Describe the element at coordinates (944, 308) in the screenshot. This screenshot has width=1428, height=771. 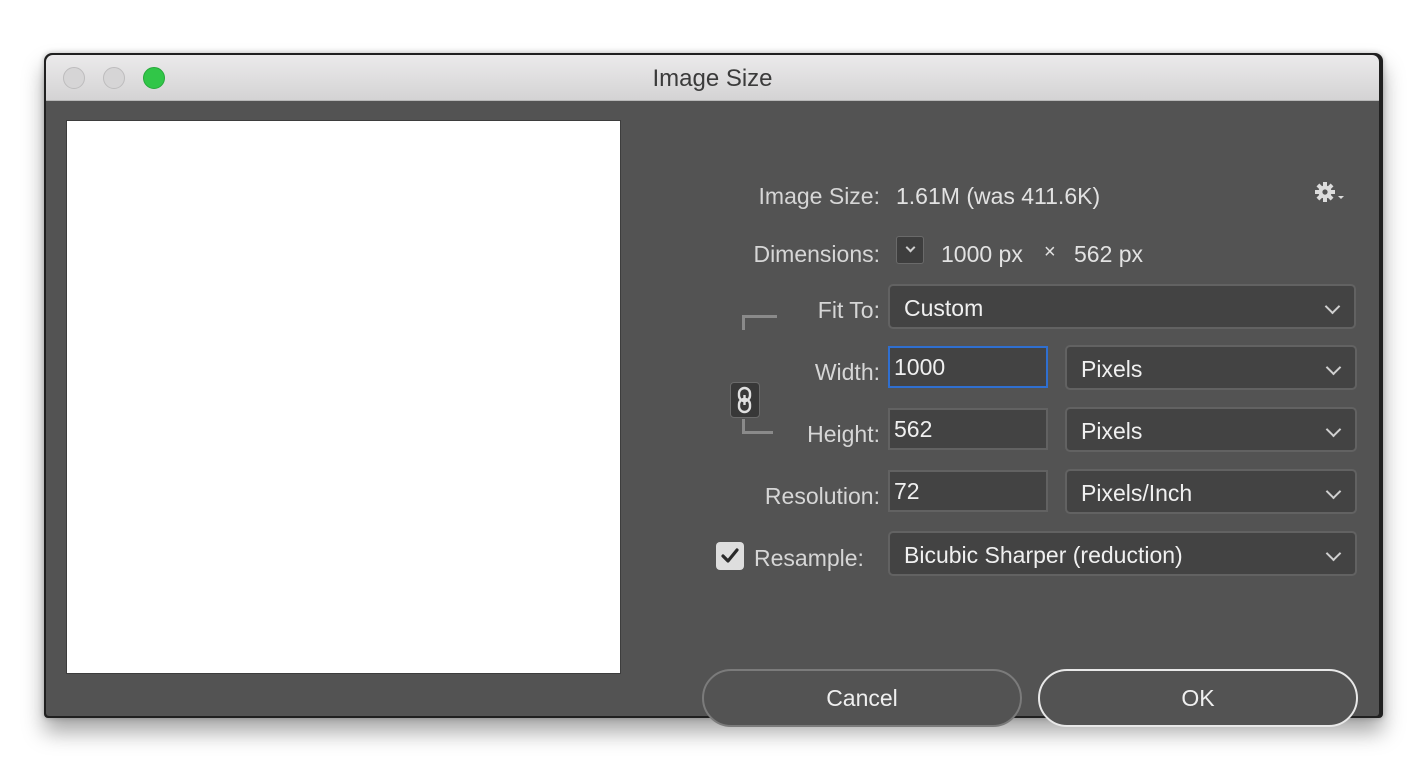
I see `fit-to-value: Custom` at that location.